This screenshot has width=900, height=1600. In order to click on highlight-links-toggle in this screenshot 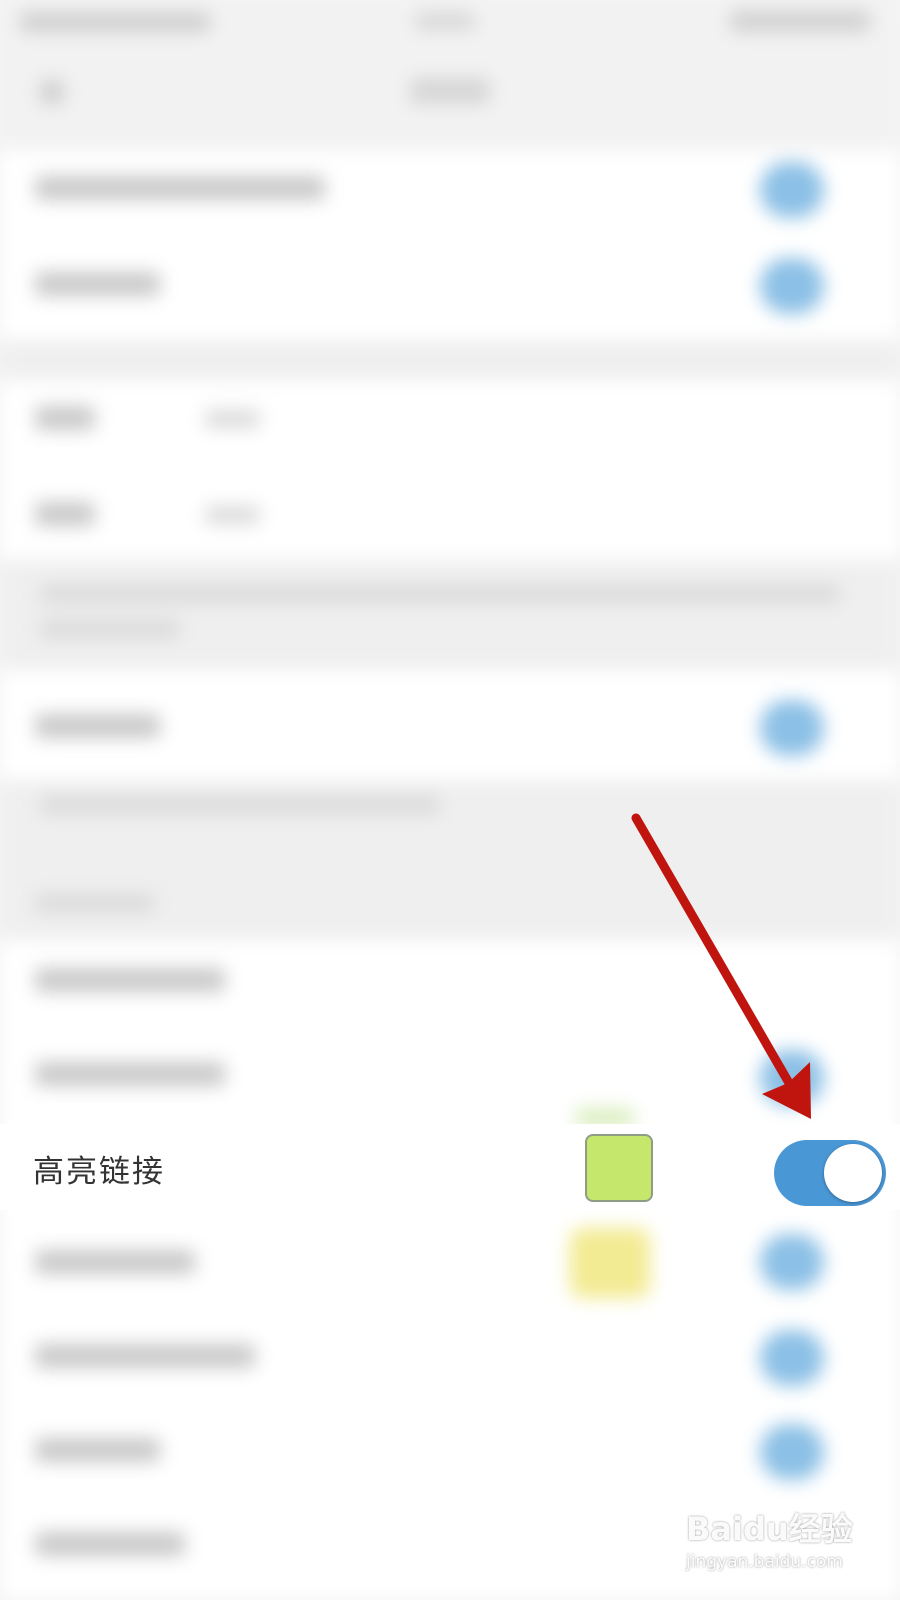, I will do `click(830, 1173)`.